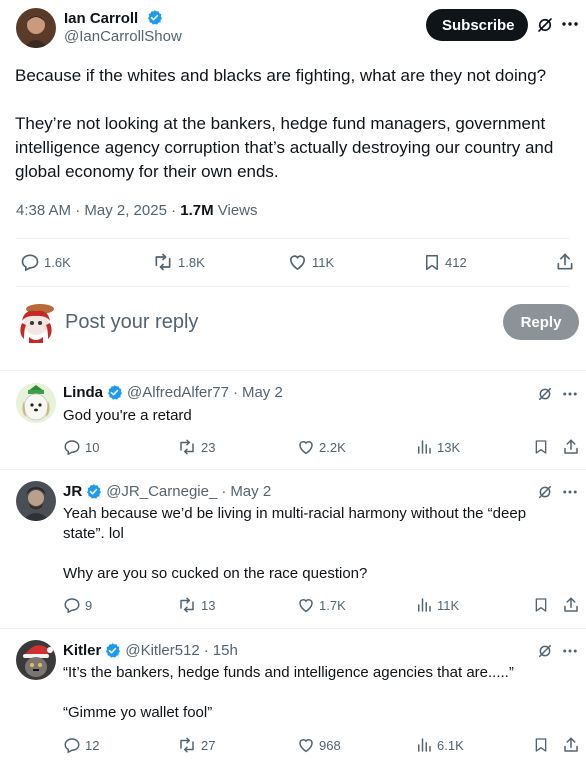 The height and width of the screenshot is (762, 586). What do you see at coordinates (208, 605) in the screenshot?
I see `repost-count: 13` at bounding box center [208, 605].